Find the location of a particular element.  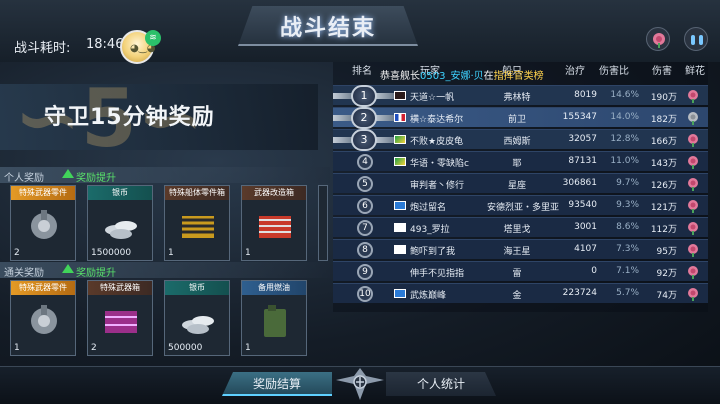

battle-time-value: 18:46 is located at coordinates (105, 44).